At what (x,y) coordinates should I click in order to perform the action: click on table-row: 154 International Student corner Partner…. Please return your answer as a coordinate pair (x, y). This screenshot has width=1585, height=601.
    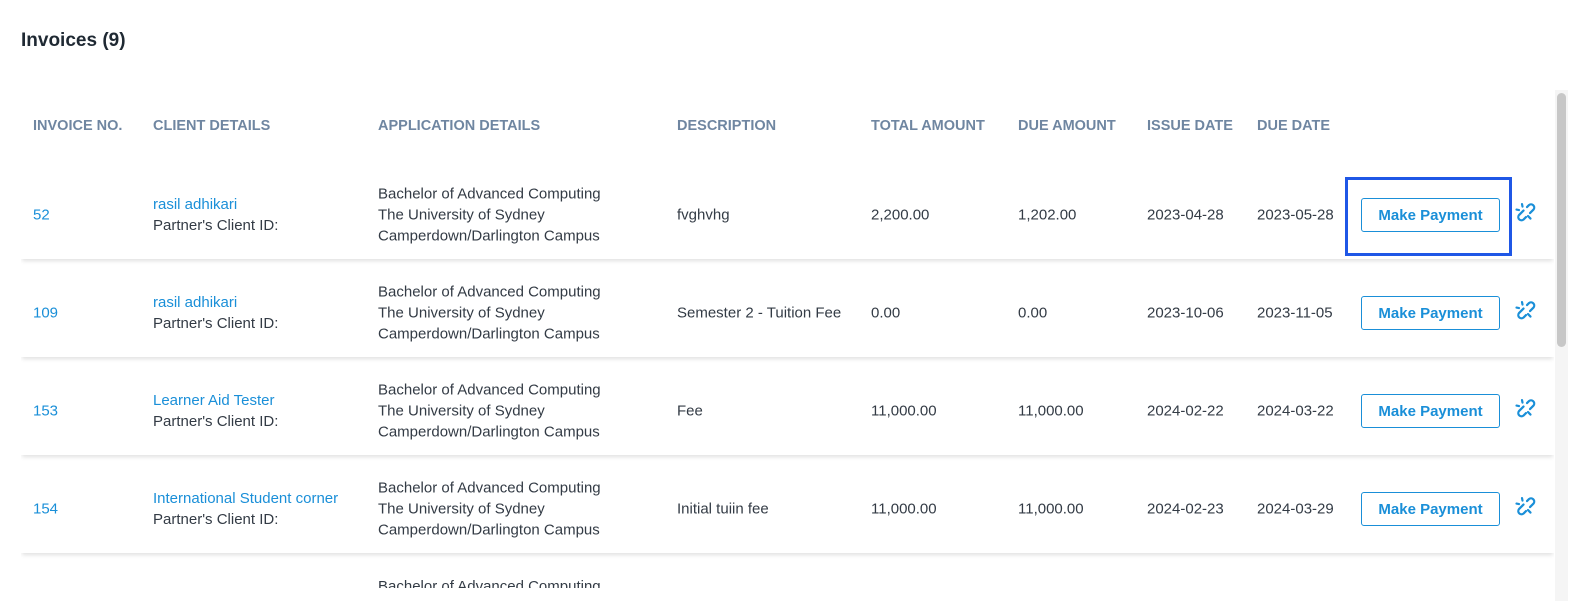
    Looking at the image, I should click on (787, 509).